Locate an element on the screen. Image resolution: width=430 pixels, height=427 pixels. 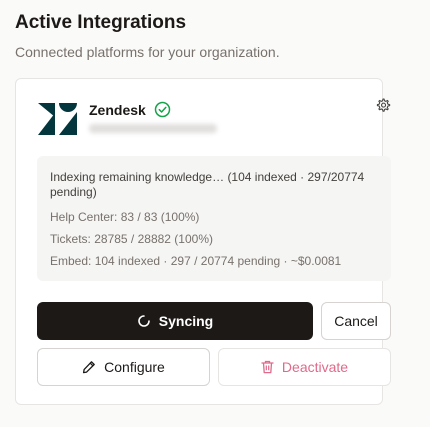
cancel-button: Cancel is located at coordinates (356, 321).